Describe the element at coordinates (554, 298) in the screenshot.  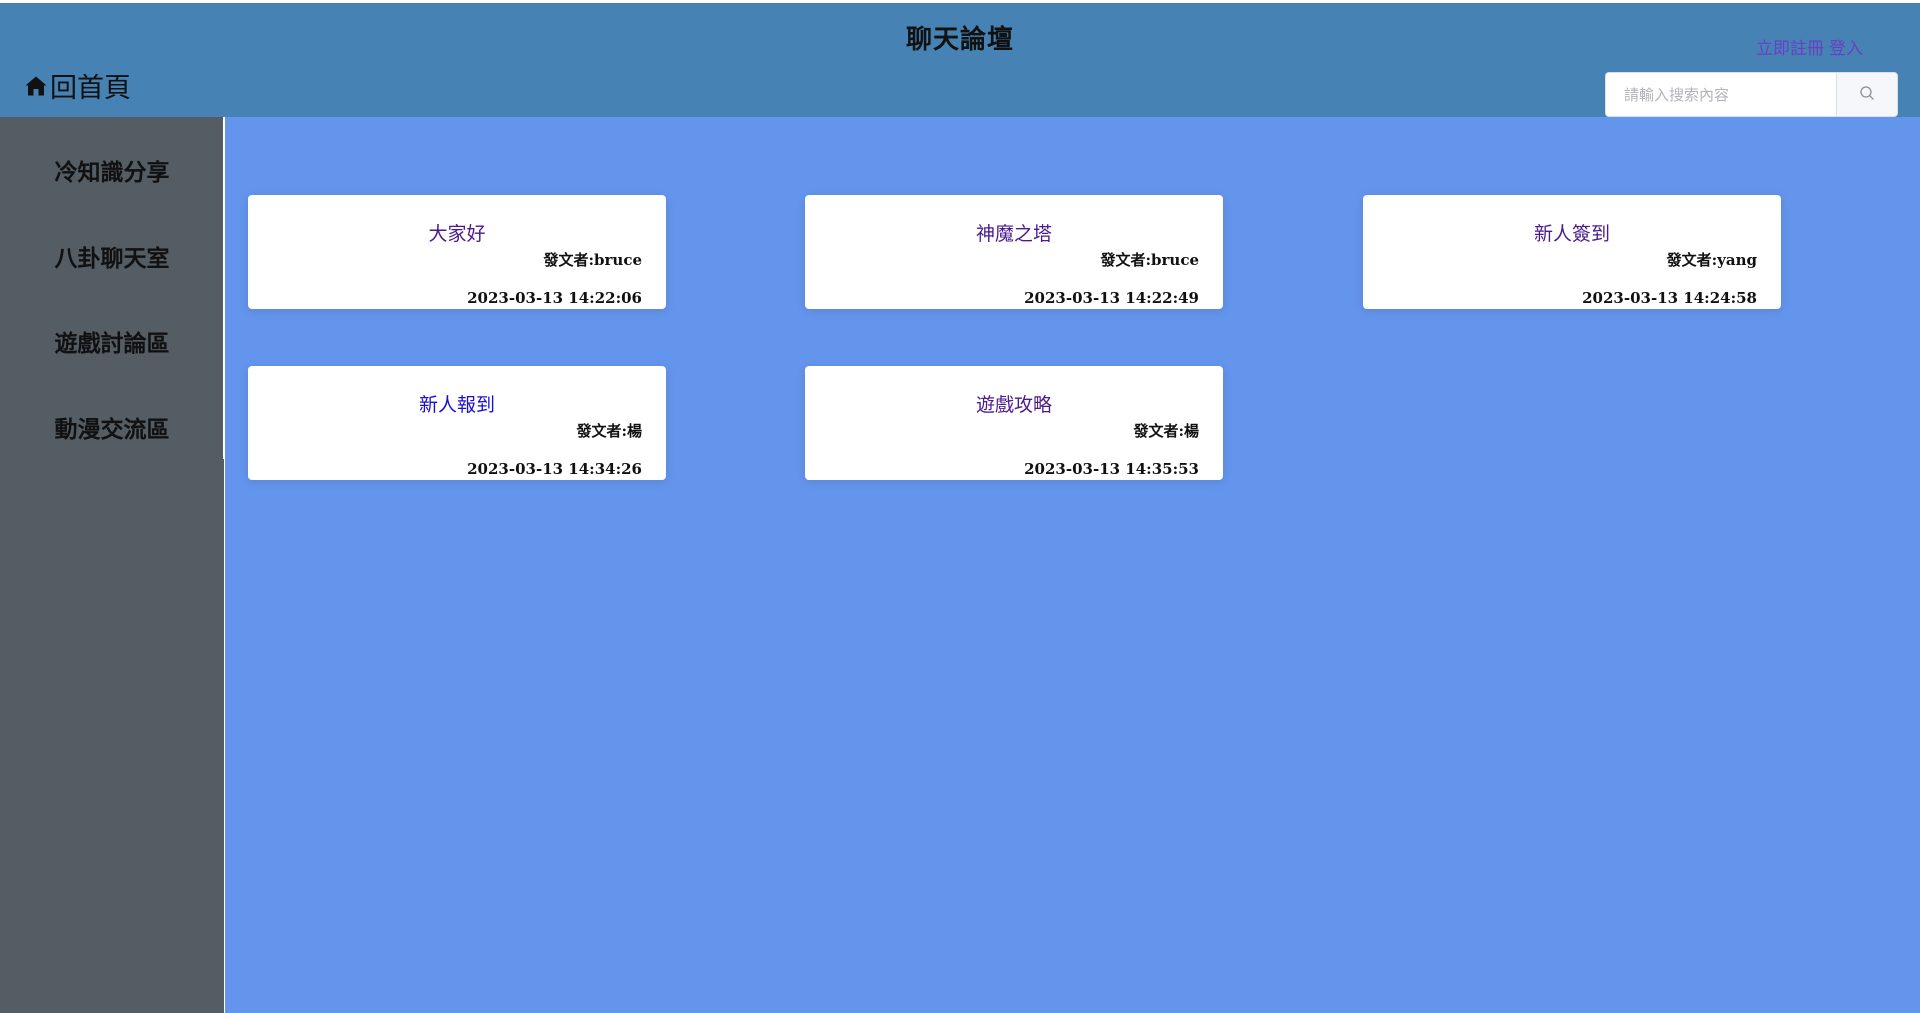
I see `post-datetime: 2023-03-13 14:22:06` at that location.